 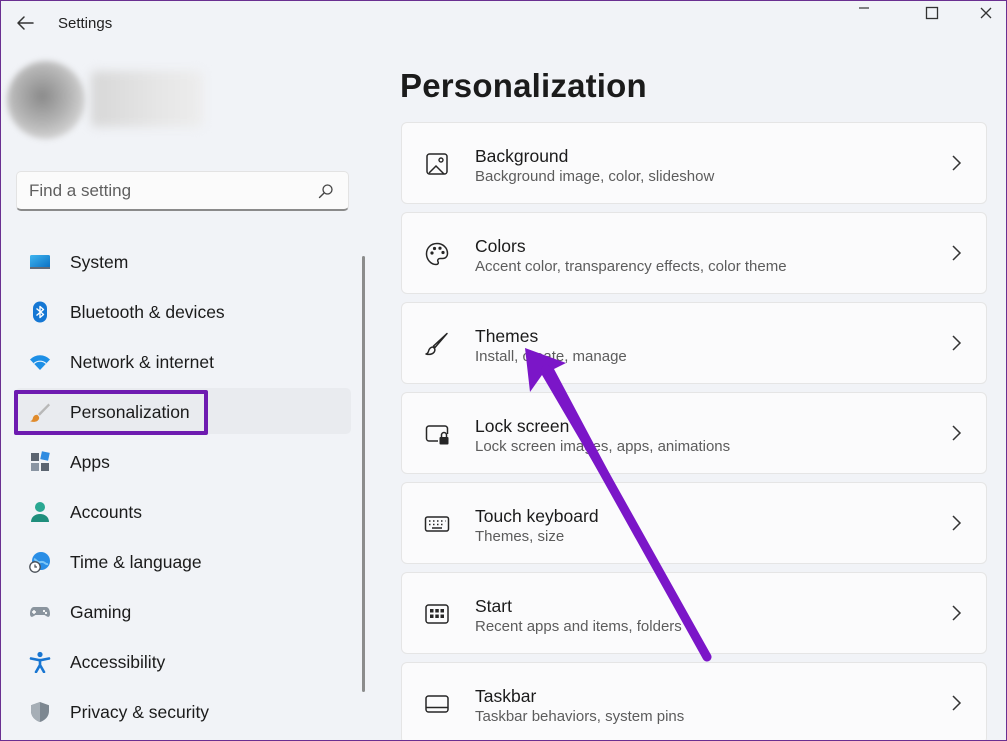 I want to click on card-title: Taskbar, so click(x=506, y=696).